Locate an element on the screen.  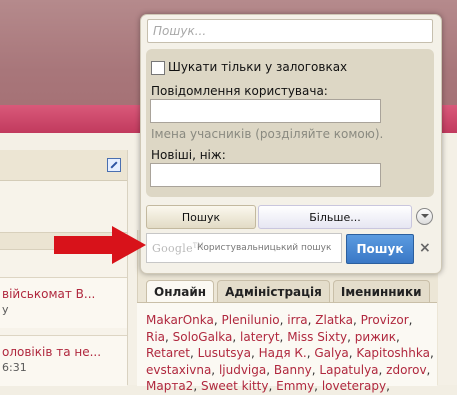
online-user-link: loveterapy is located at coordinates (354, 386).